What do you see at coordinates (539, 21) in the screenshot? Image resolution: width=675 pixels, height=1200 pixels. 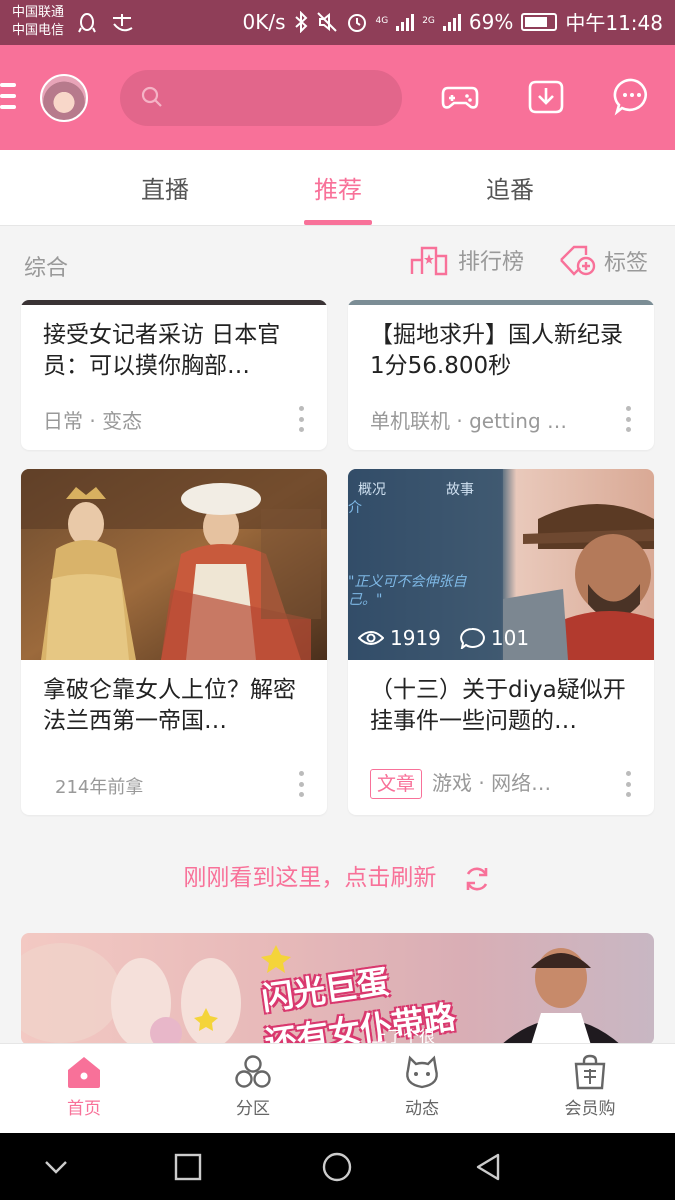 I see `battery-icon` at bounding box center [539, 21].